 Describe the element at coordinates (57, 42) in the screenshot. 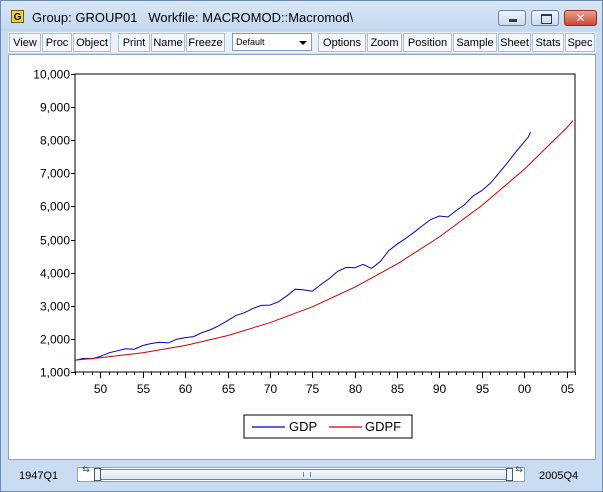

I see `proc-button: Proc` at that location.